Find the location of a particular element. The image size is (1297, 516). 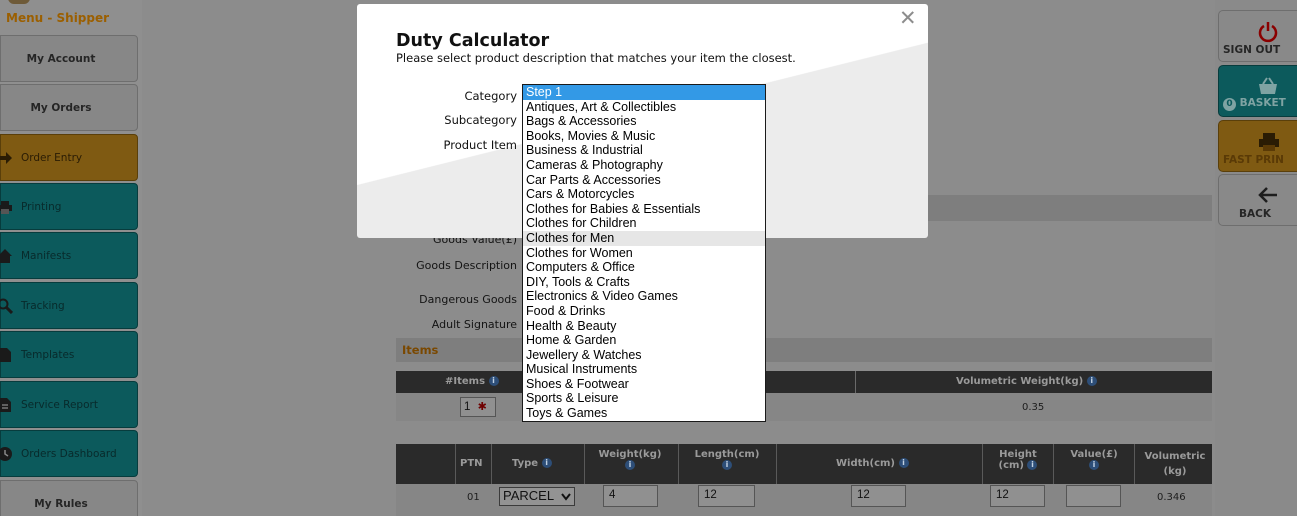

width-input: 12 is located at coordinates (878, 496).